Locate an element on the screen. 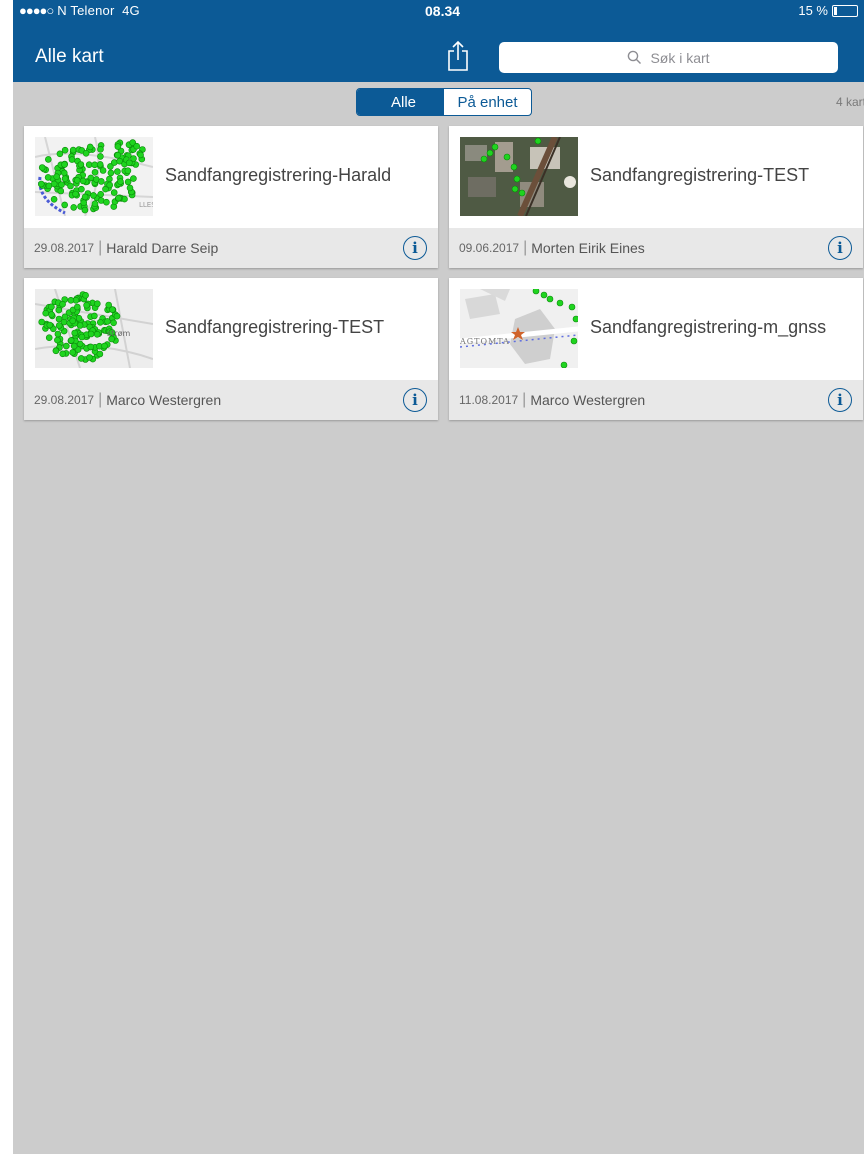  carrier-info: ●●●●○ N Telenor 4G is located at coordinates (79, 10).